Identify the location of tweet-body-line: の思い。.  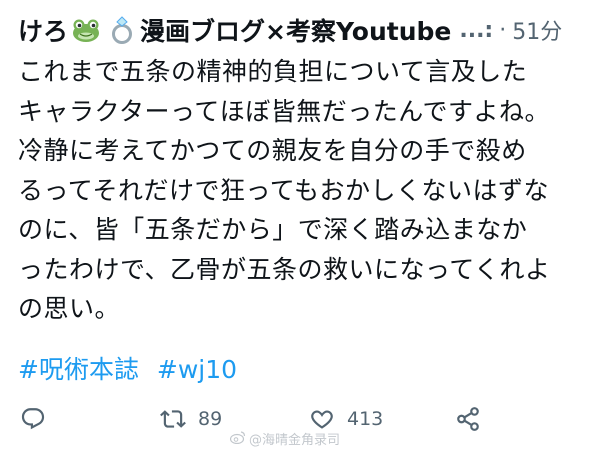
(69, 308).